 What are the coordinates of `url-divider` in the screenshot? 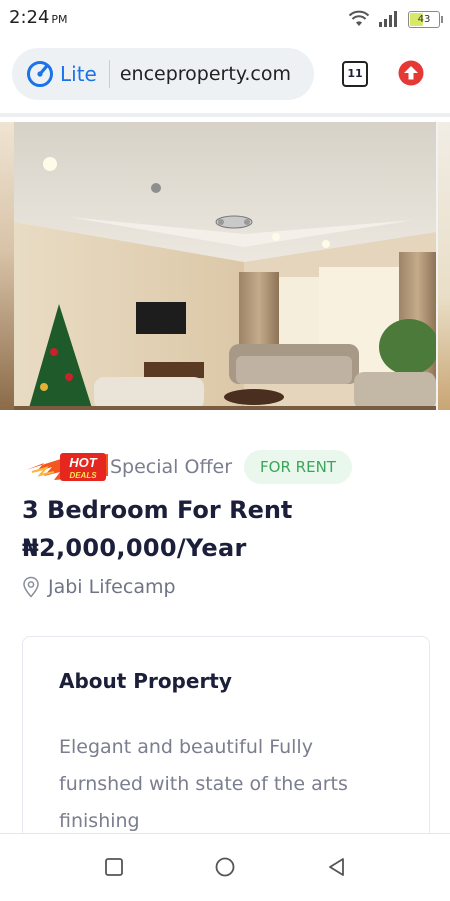 It's located at (109, 74).